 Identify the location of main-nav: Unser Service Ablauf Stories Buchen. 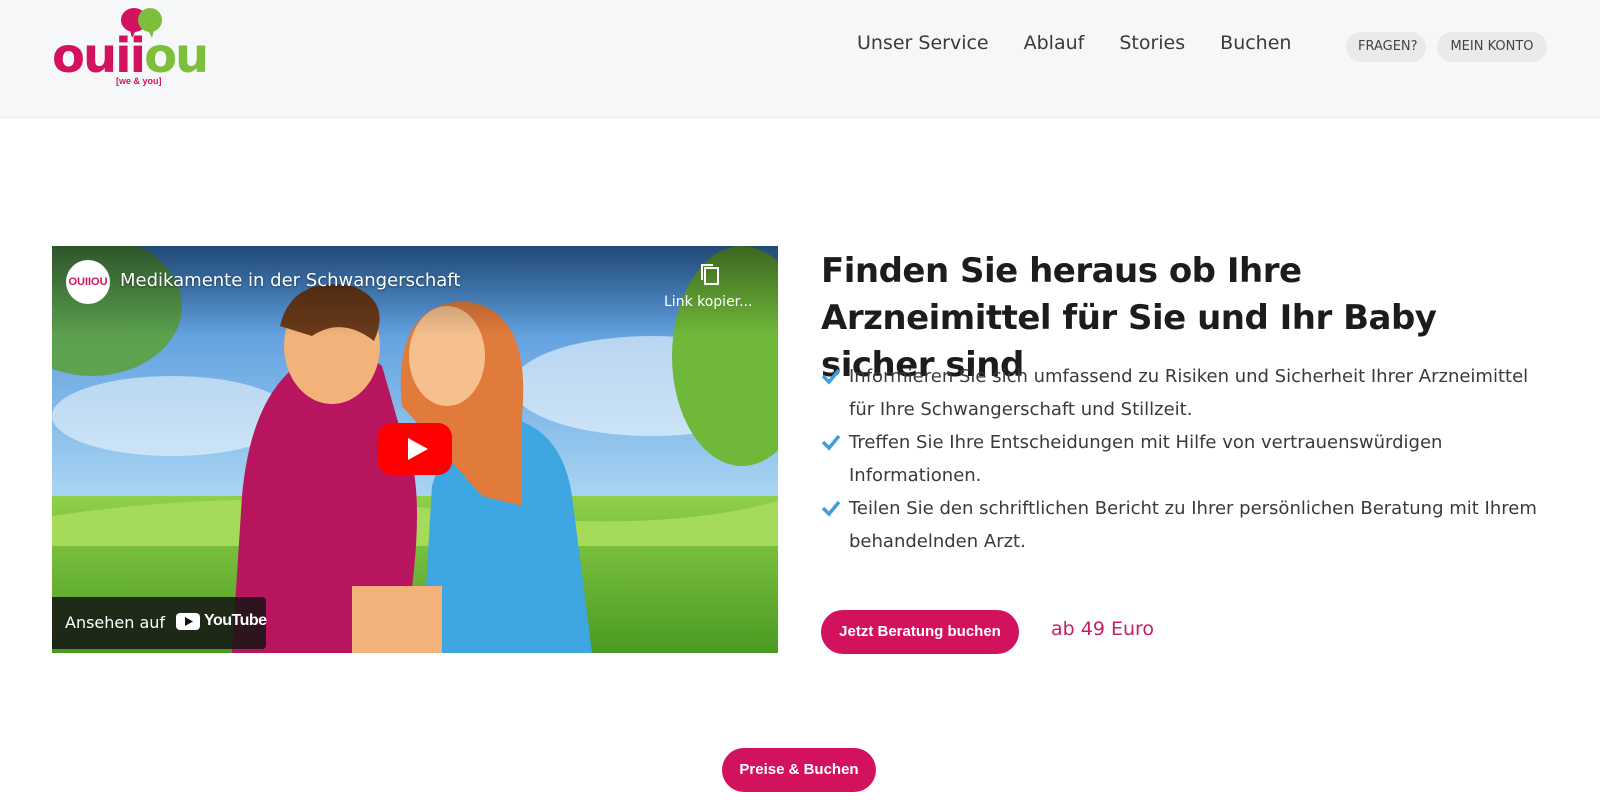
(1074, 43).